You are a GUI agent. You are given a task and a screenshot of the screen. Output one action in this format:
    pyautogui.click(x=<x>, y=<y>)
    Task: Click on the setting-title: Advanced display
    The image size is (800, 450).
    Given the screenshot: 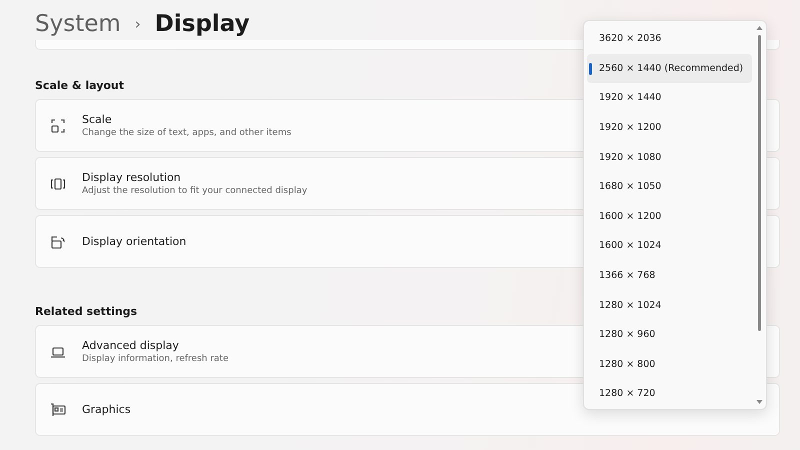 What is the action you would take?
    pyautogui.click(x=131, y=345)
    